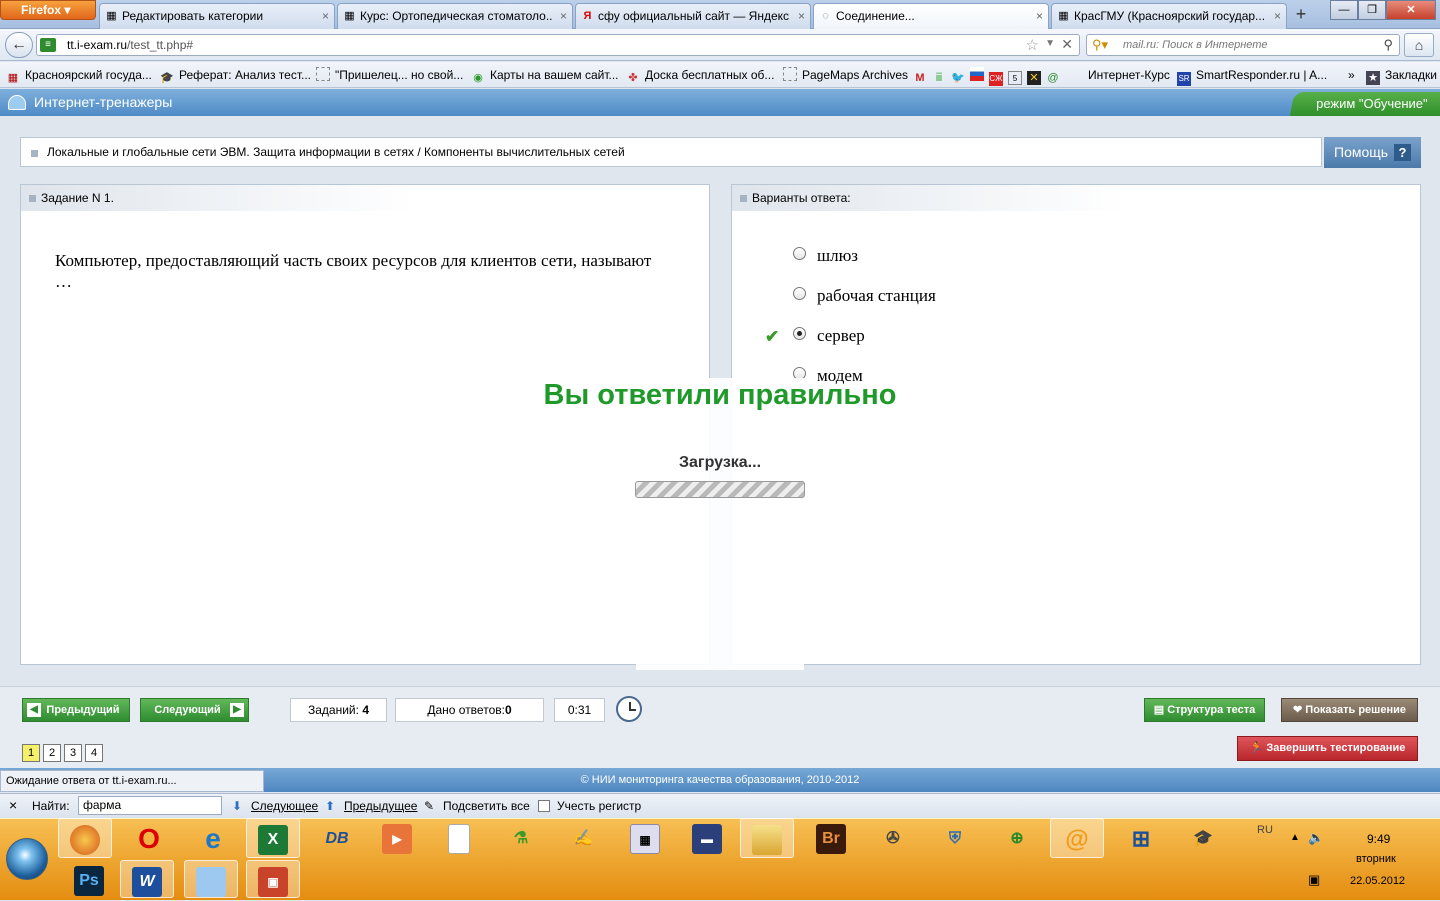  I want to click on bookmark-item: PageMaps Archives, so click(845, 75).